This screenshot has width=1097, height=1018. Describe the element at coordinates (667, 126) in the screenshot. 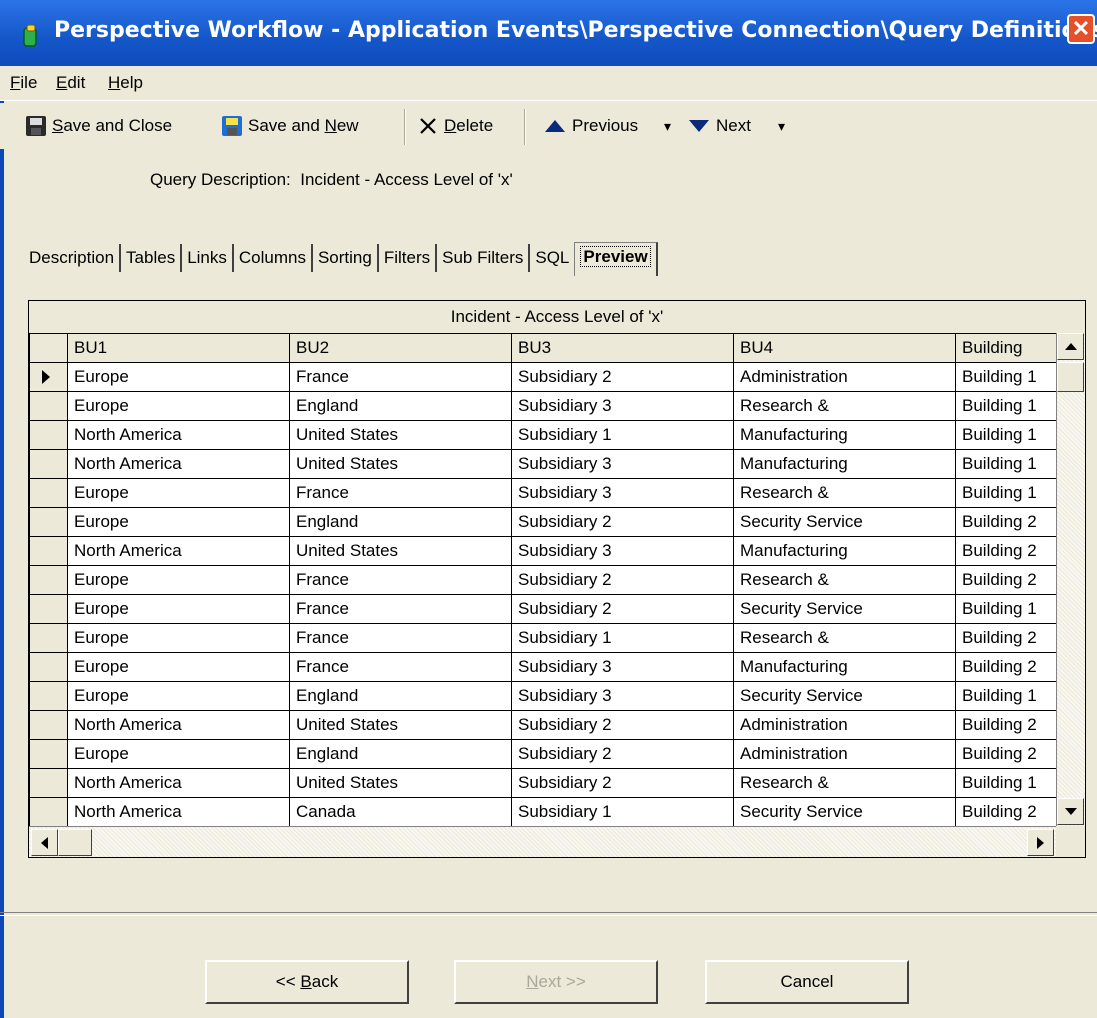

I see `previous-dropdown: ▾` at that location.